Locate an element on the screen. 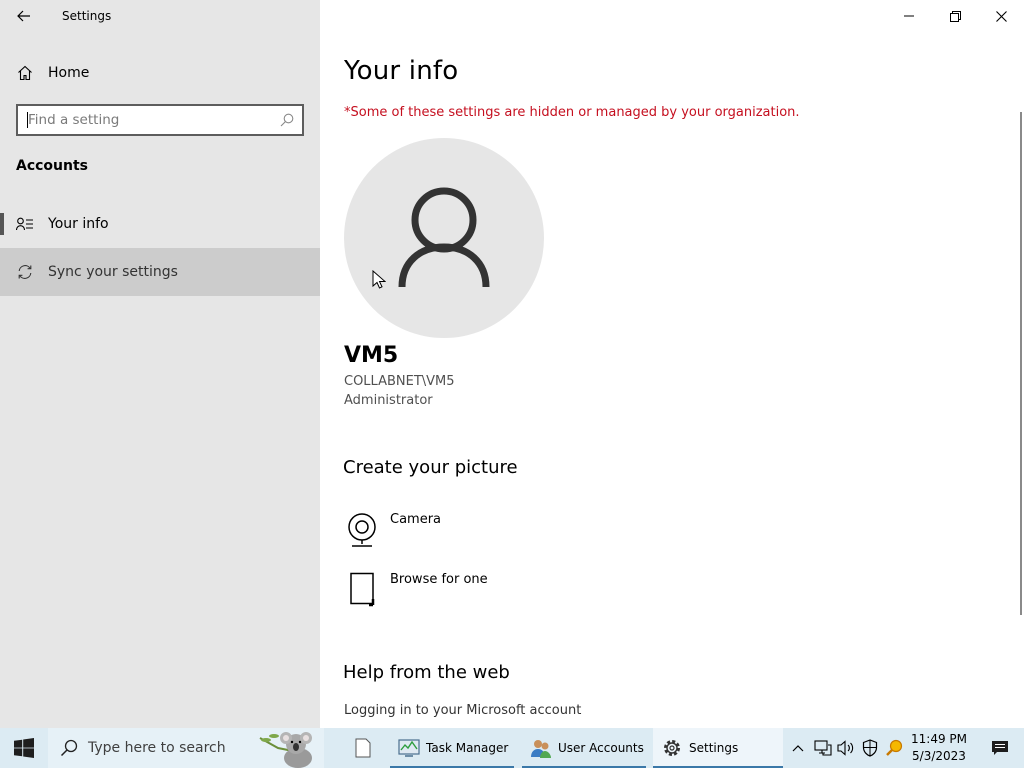 The image size is (1024, 768). minimize-button is located at coordinates (909, 16).